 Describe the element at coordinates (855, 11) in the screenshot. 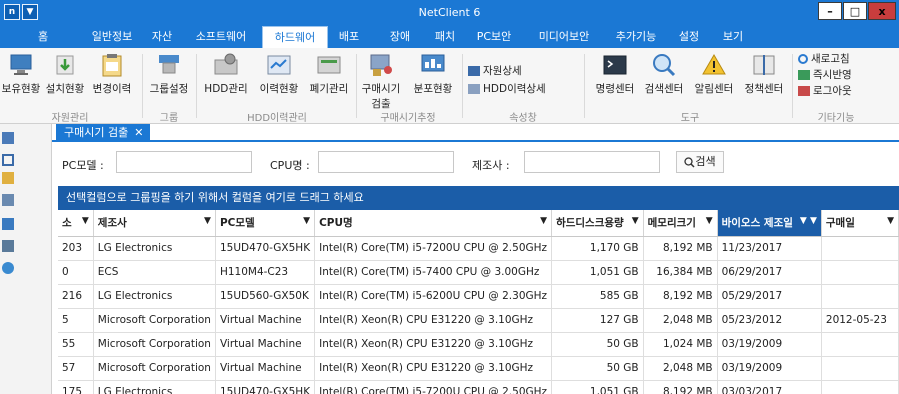

I see `maximize-button: □` at that location.